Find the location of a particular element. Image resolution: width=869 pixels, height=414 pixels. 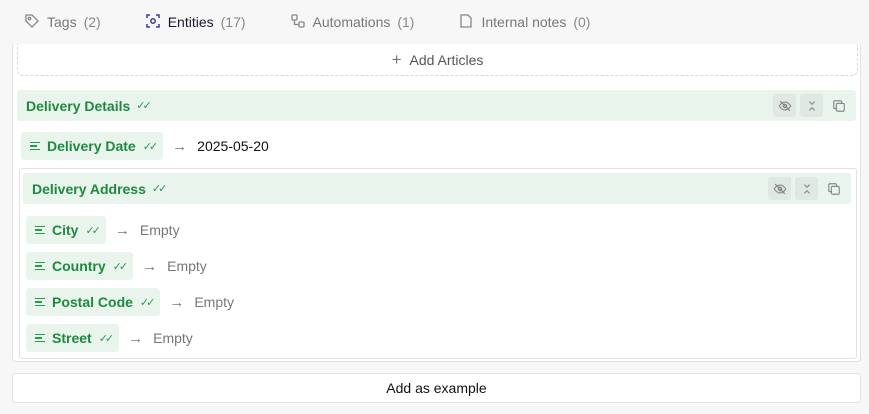

field-chip-delivery-date: Delivery Date ✓✓ is located at coordinates (92, 146).